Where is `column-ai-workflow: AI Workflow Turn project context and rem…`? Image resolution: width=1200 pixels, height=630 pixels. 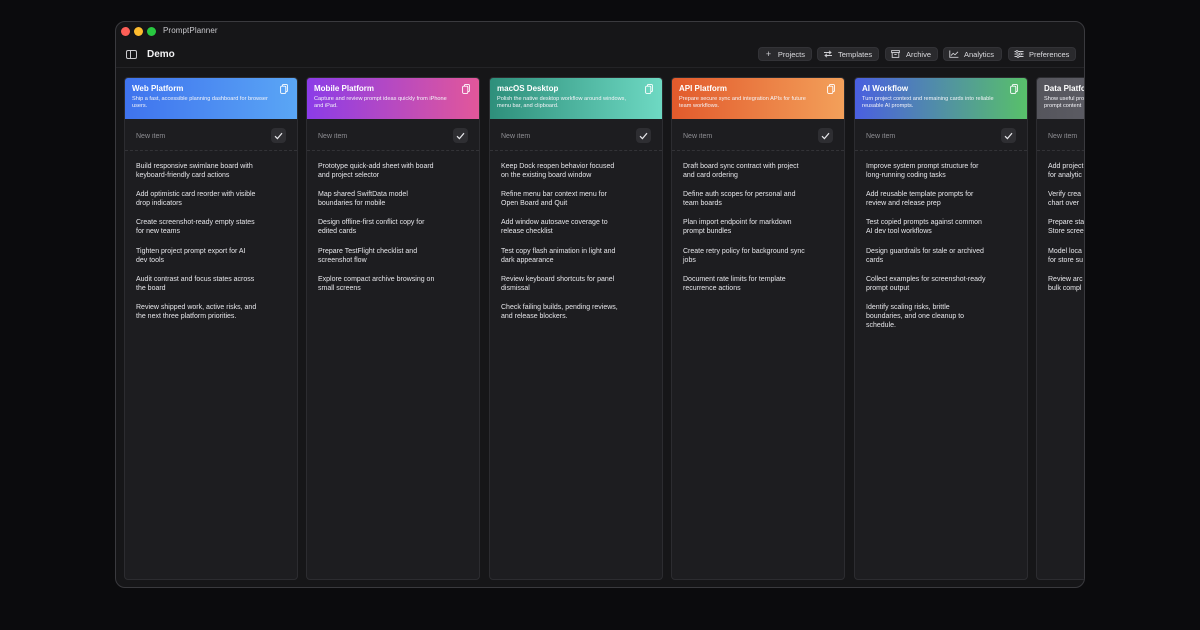
column-ai-workflow: AI Workflow Turn project context and rem… is located at coordinates (941, 328).